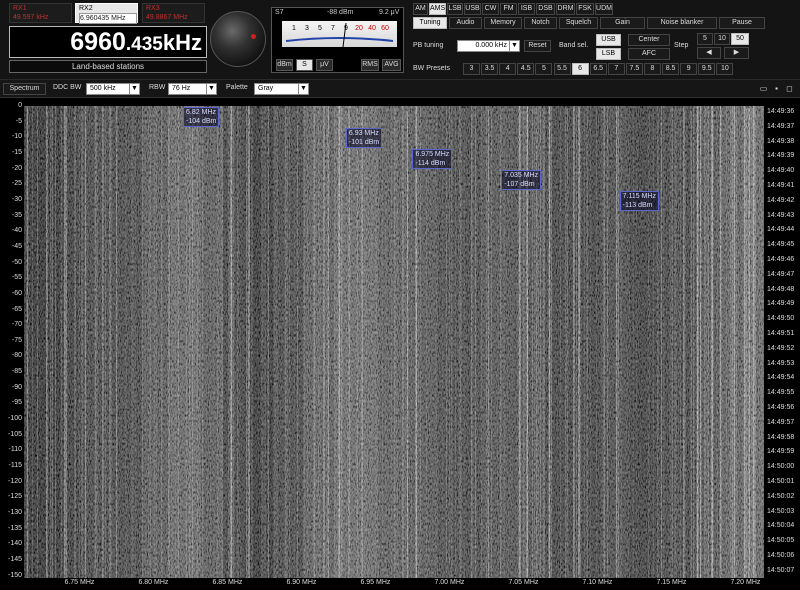  What do you see at coordinates (781, 422) in the screenshot?
I see `time-tick-label: 14:49:57` at bounding box center [781, 422].